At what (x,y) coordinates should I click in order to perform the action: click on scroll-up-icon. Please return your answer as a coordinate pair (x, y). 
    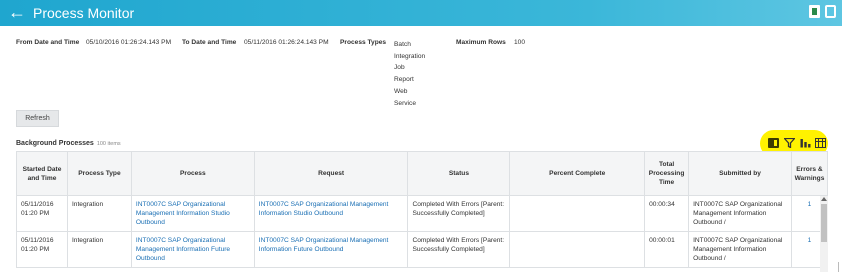
    Looking at the image, I should click on (824, 199).